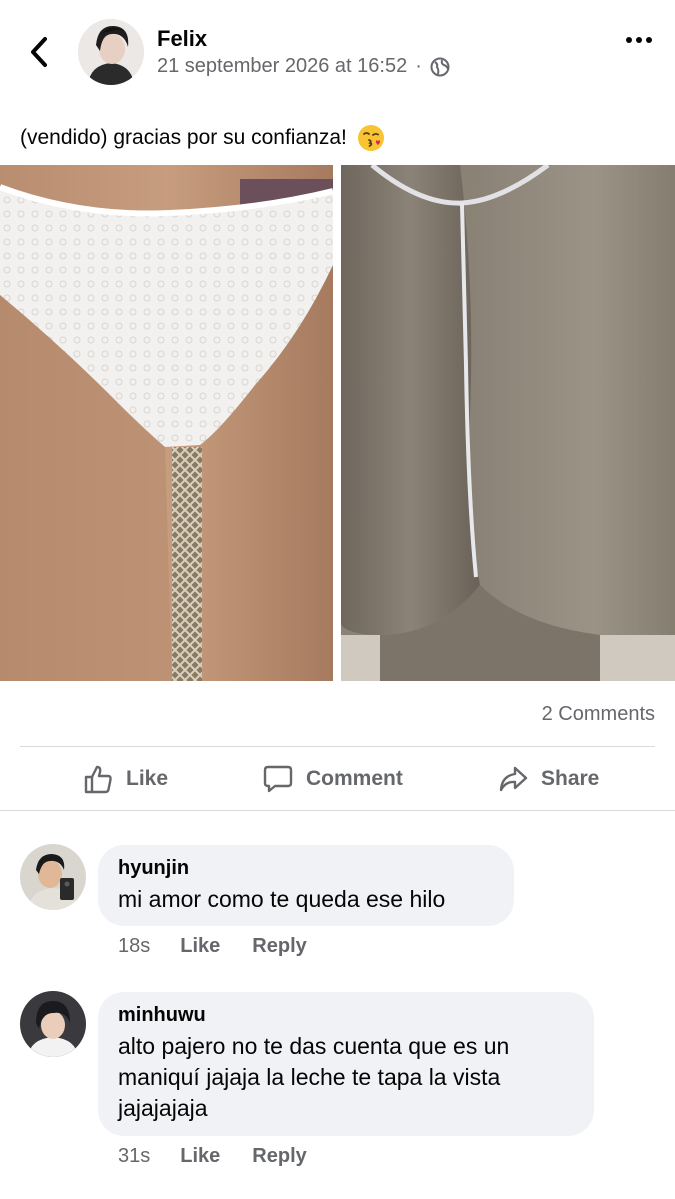  I want to click on back-button, so click(39, 52).